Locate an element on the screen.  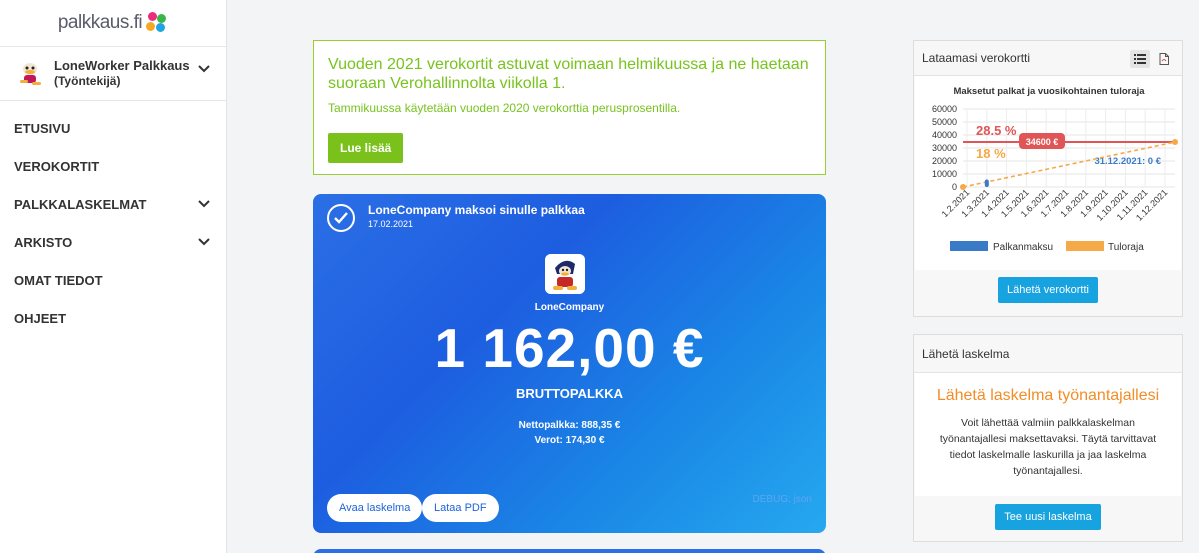
y-tick-label: 30000 is located at coordinates (944, 148).